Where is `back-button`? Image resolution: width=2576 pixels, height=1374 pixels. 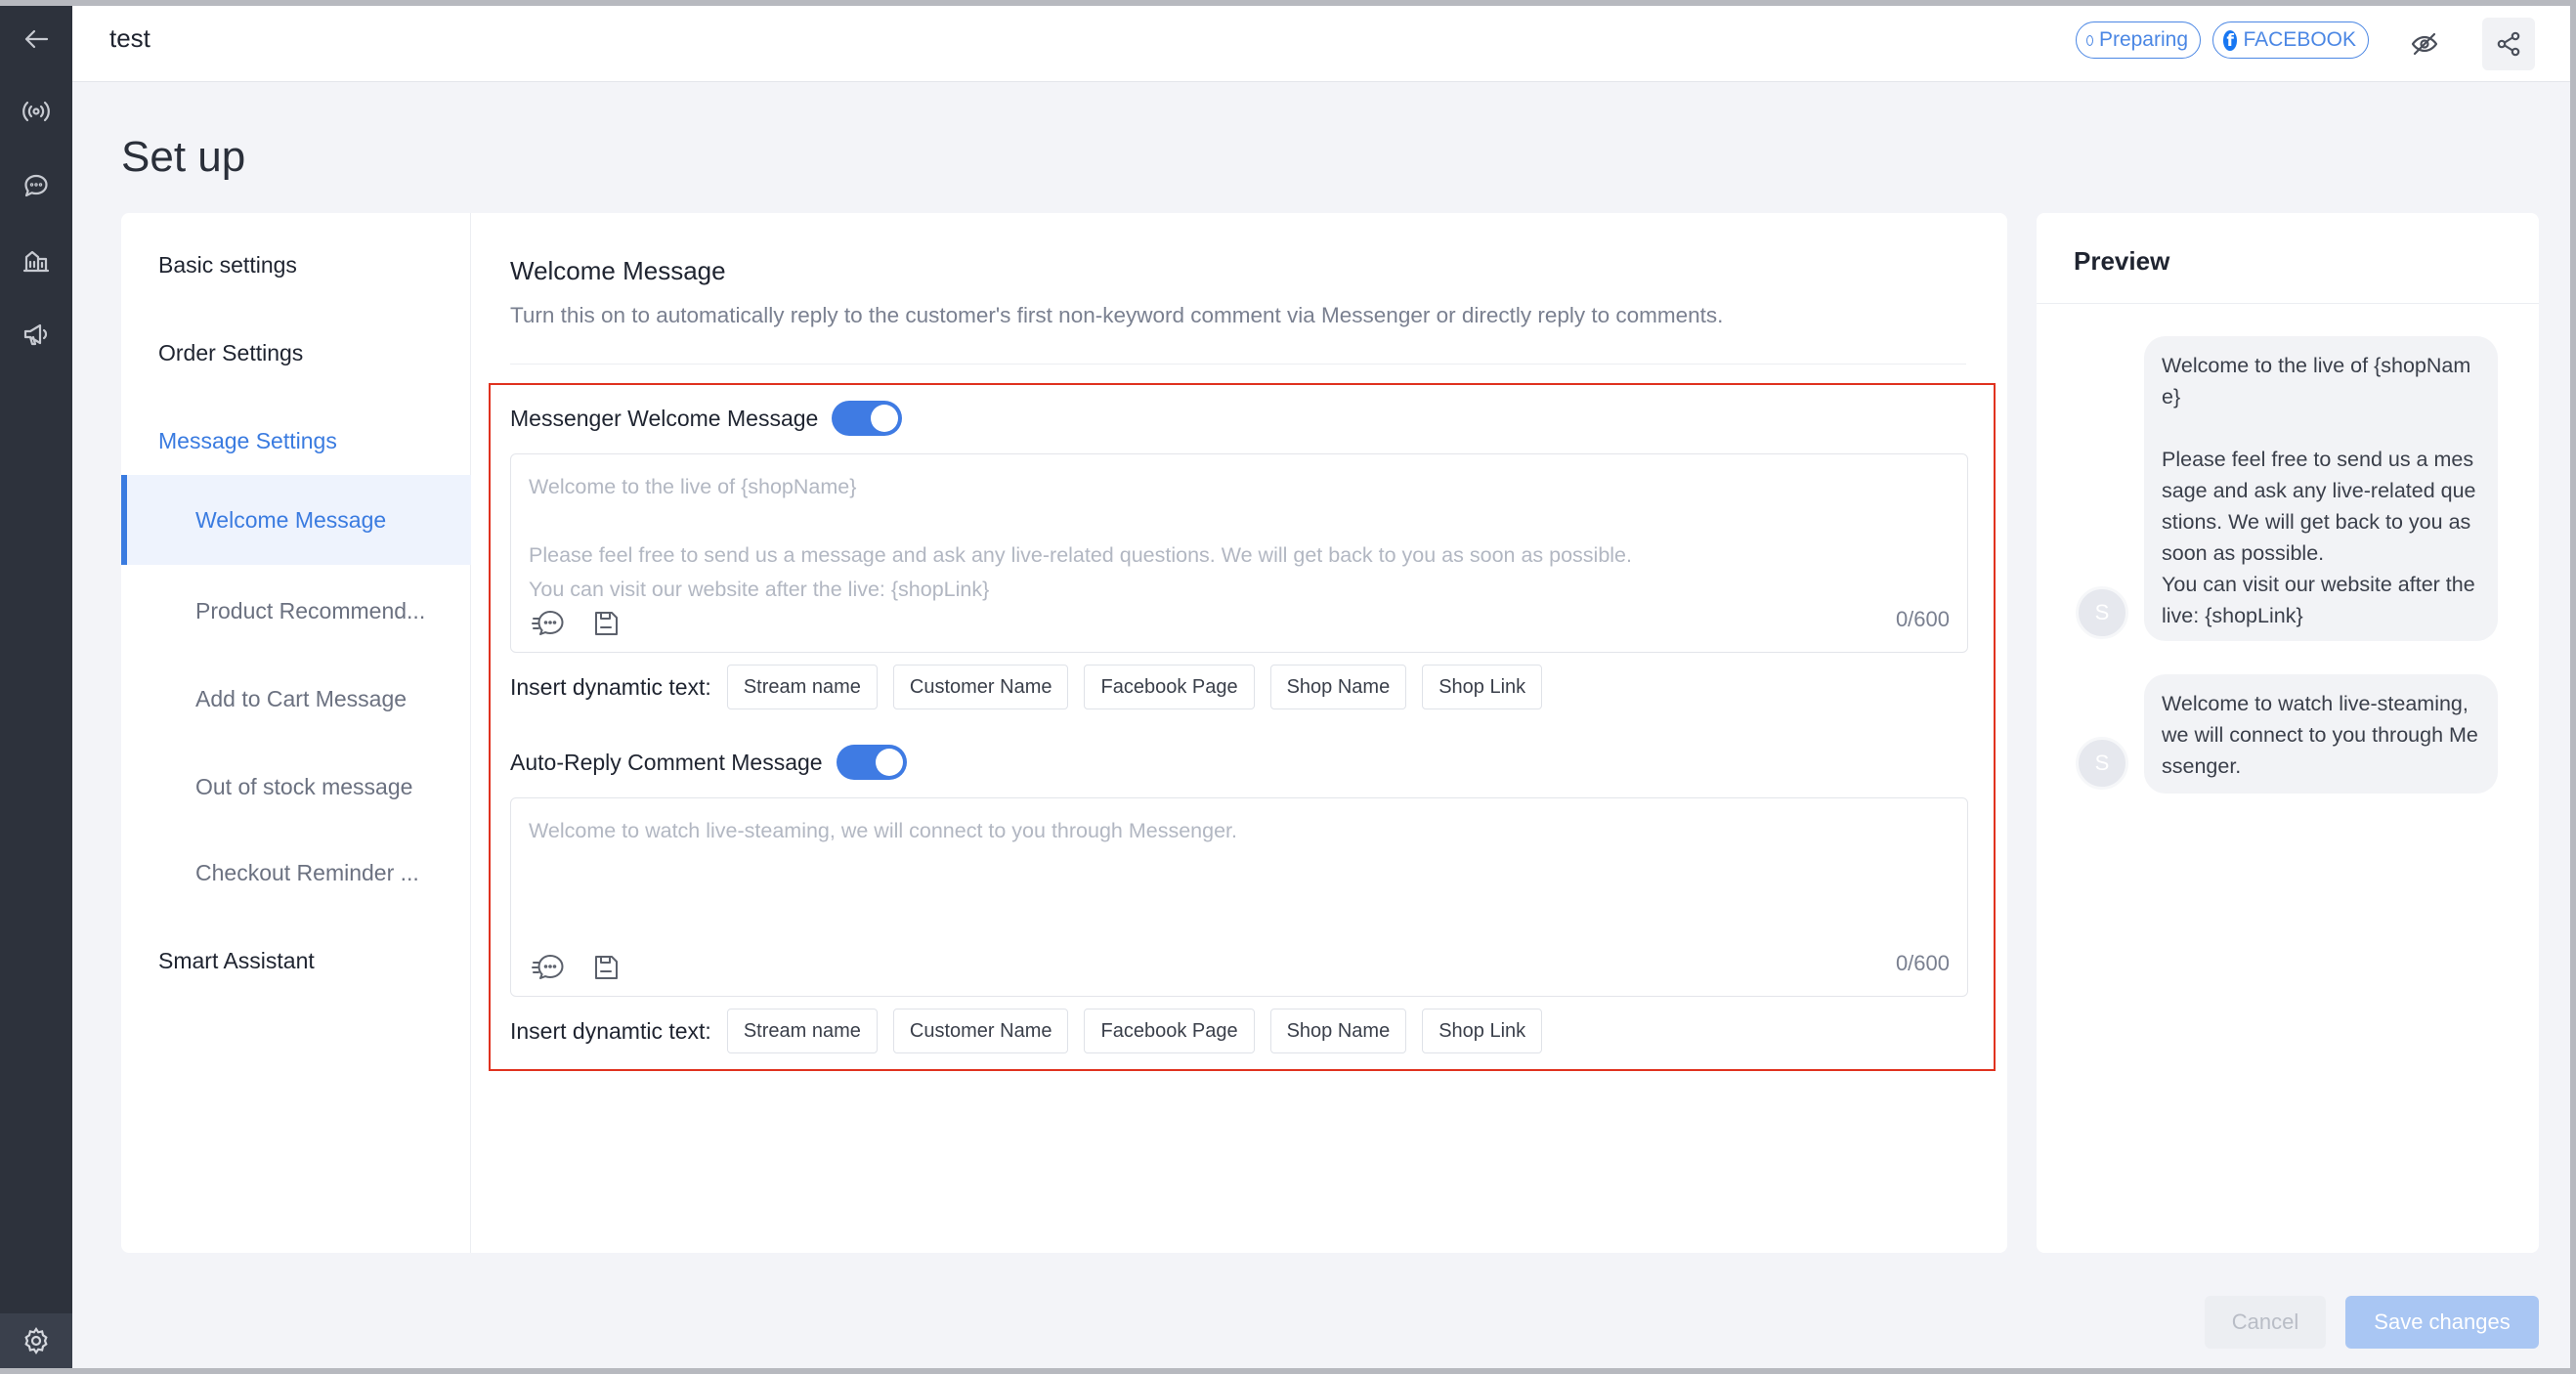
back-button is located at coordinates (36, 39).